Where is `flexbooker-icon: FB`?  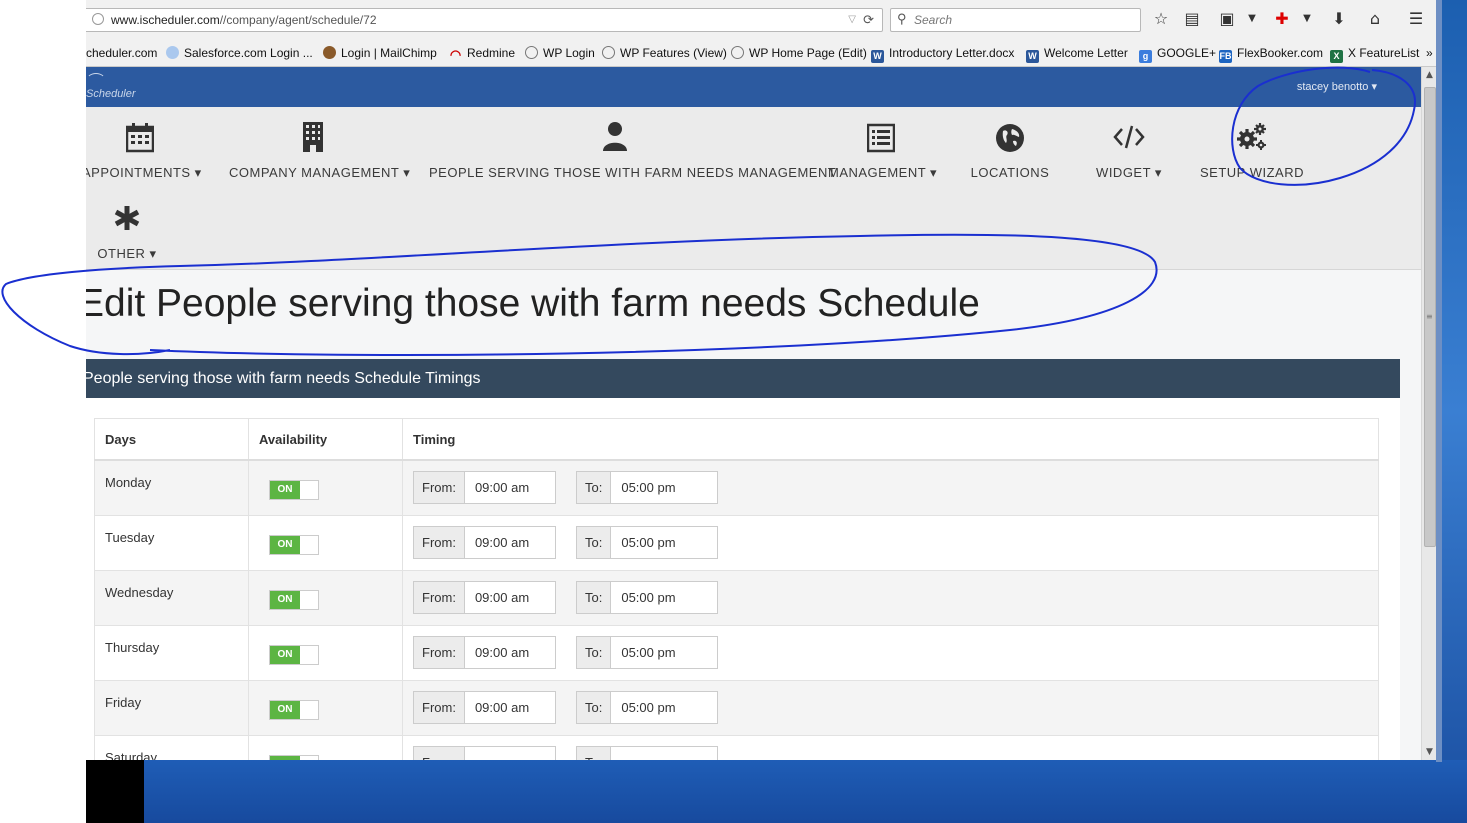
flexbooker-icon: FB is located at coordinates (1225, 56).